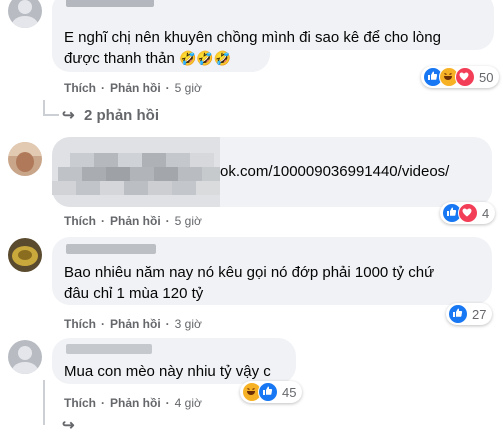 The image size is (503, 434). Describe the element at coordinates (205, 58) in the screenshot. I see `rofl-emoji-icon: 🤣🤣🤣` at that location.